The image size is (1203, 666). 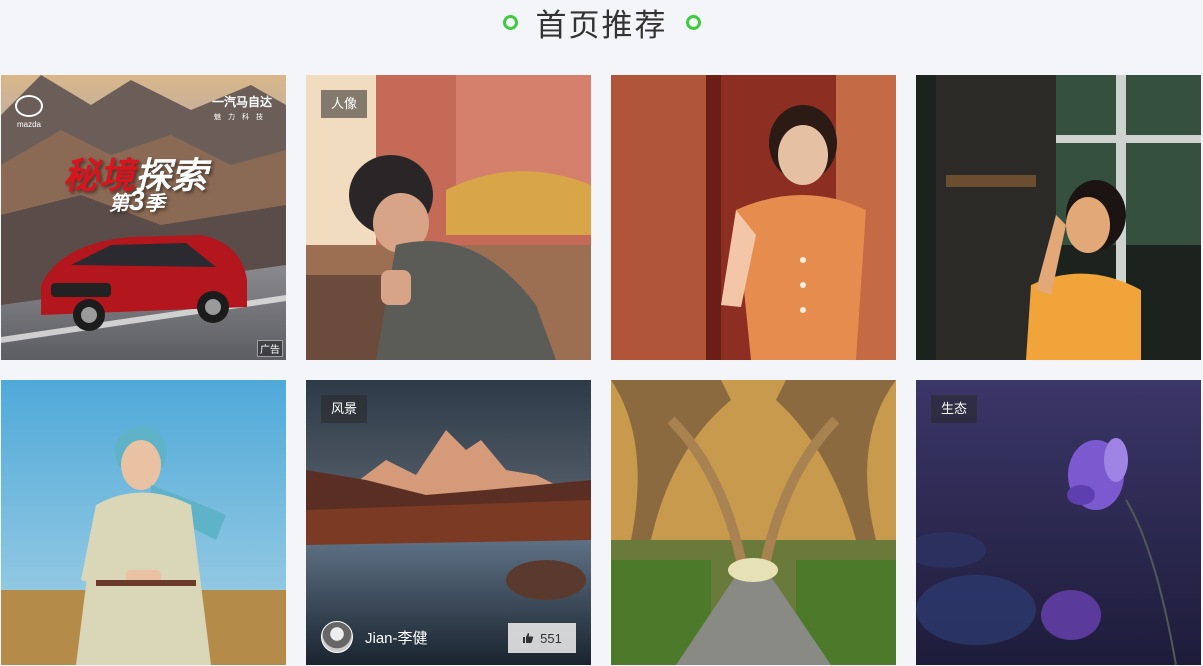 I want to click on ad-season-suffix: 季, so click(x=154, y=204).